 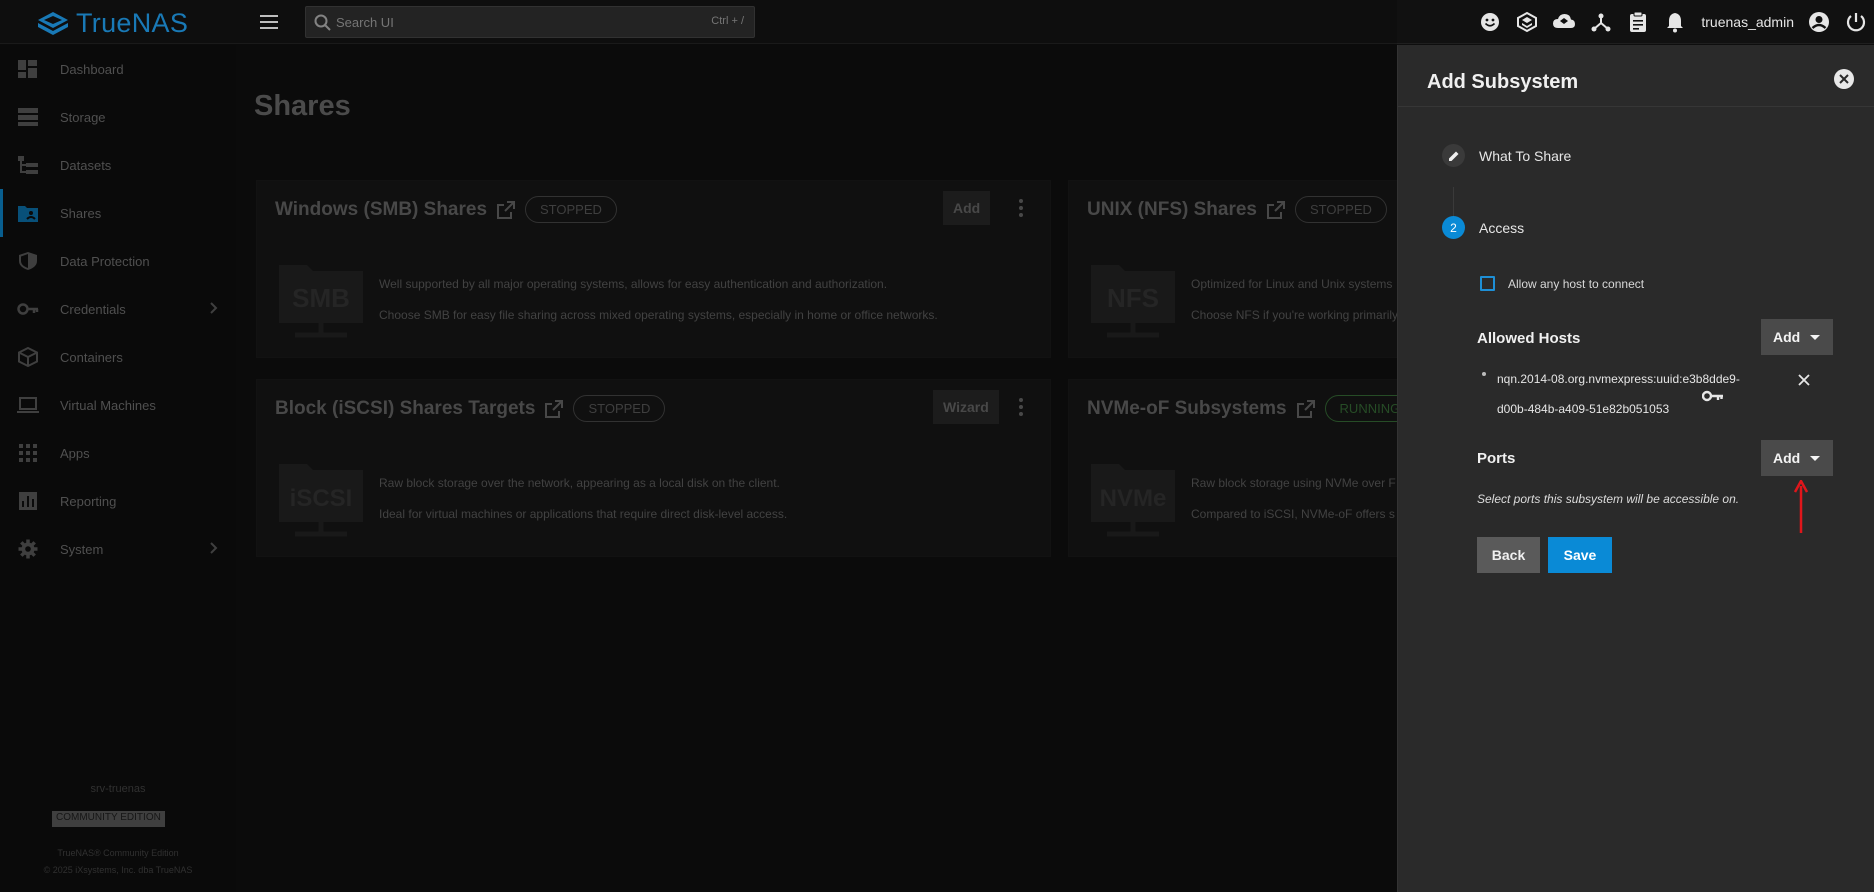 I want to click on power-button, so click(x=1855, y=22).